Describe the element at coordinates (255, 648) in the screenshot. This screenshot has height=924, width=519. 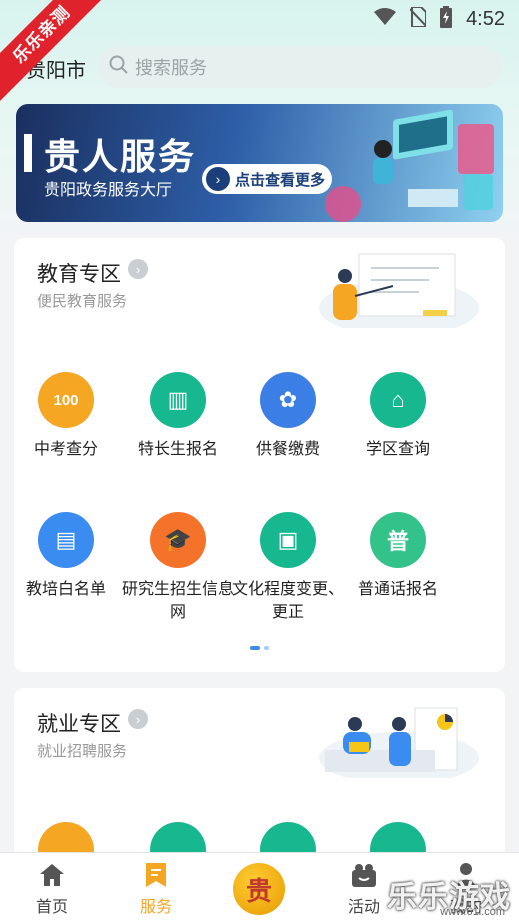
I see `page-dot-active` at that location.